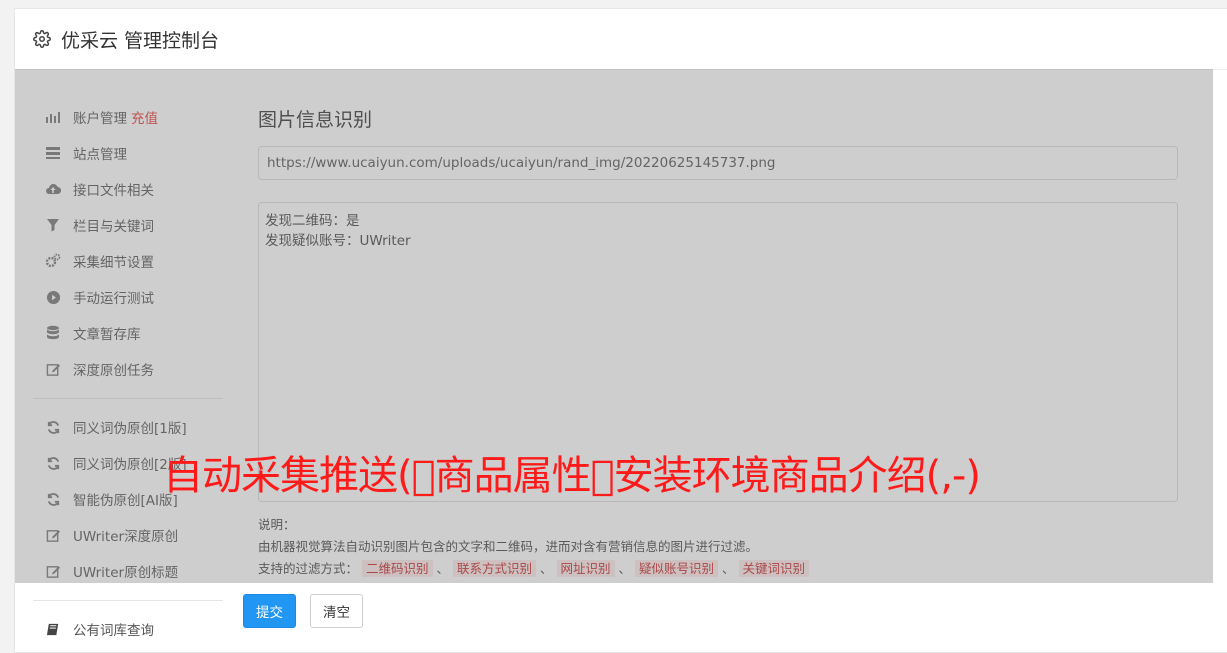 The width and height of the screenshot is (1227, 653). I want to click on clear-button: 清空, so click(336, 611).